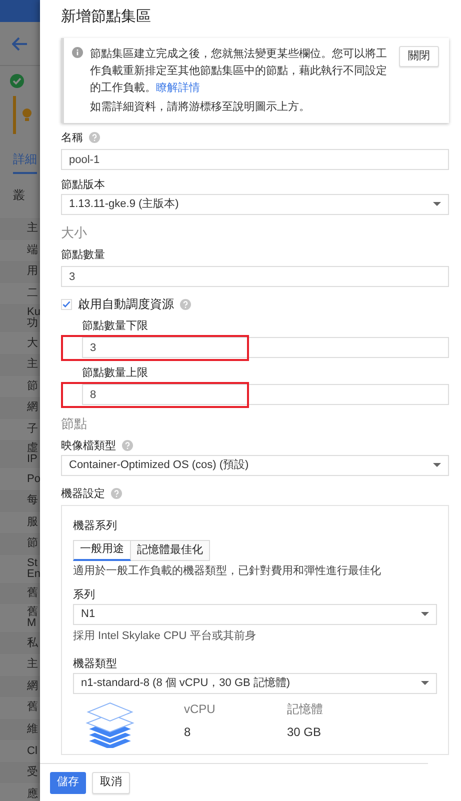 The width and height of the screenshot is (461, 801). What do you see at coordinates (170, 550) in the screenshot?
I see `series-tab: 記憶體最佳化` at bounding box center [170, 550].